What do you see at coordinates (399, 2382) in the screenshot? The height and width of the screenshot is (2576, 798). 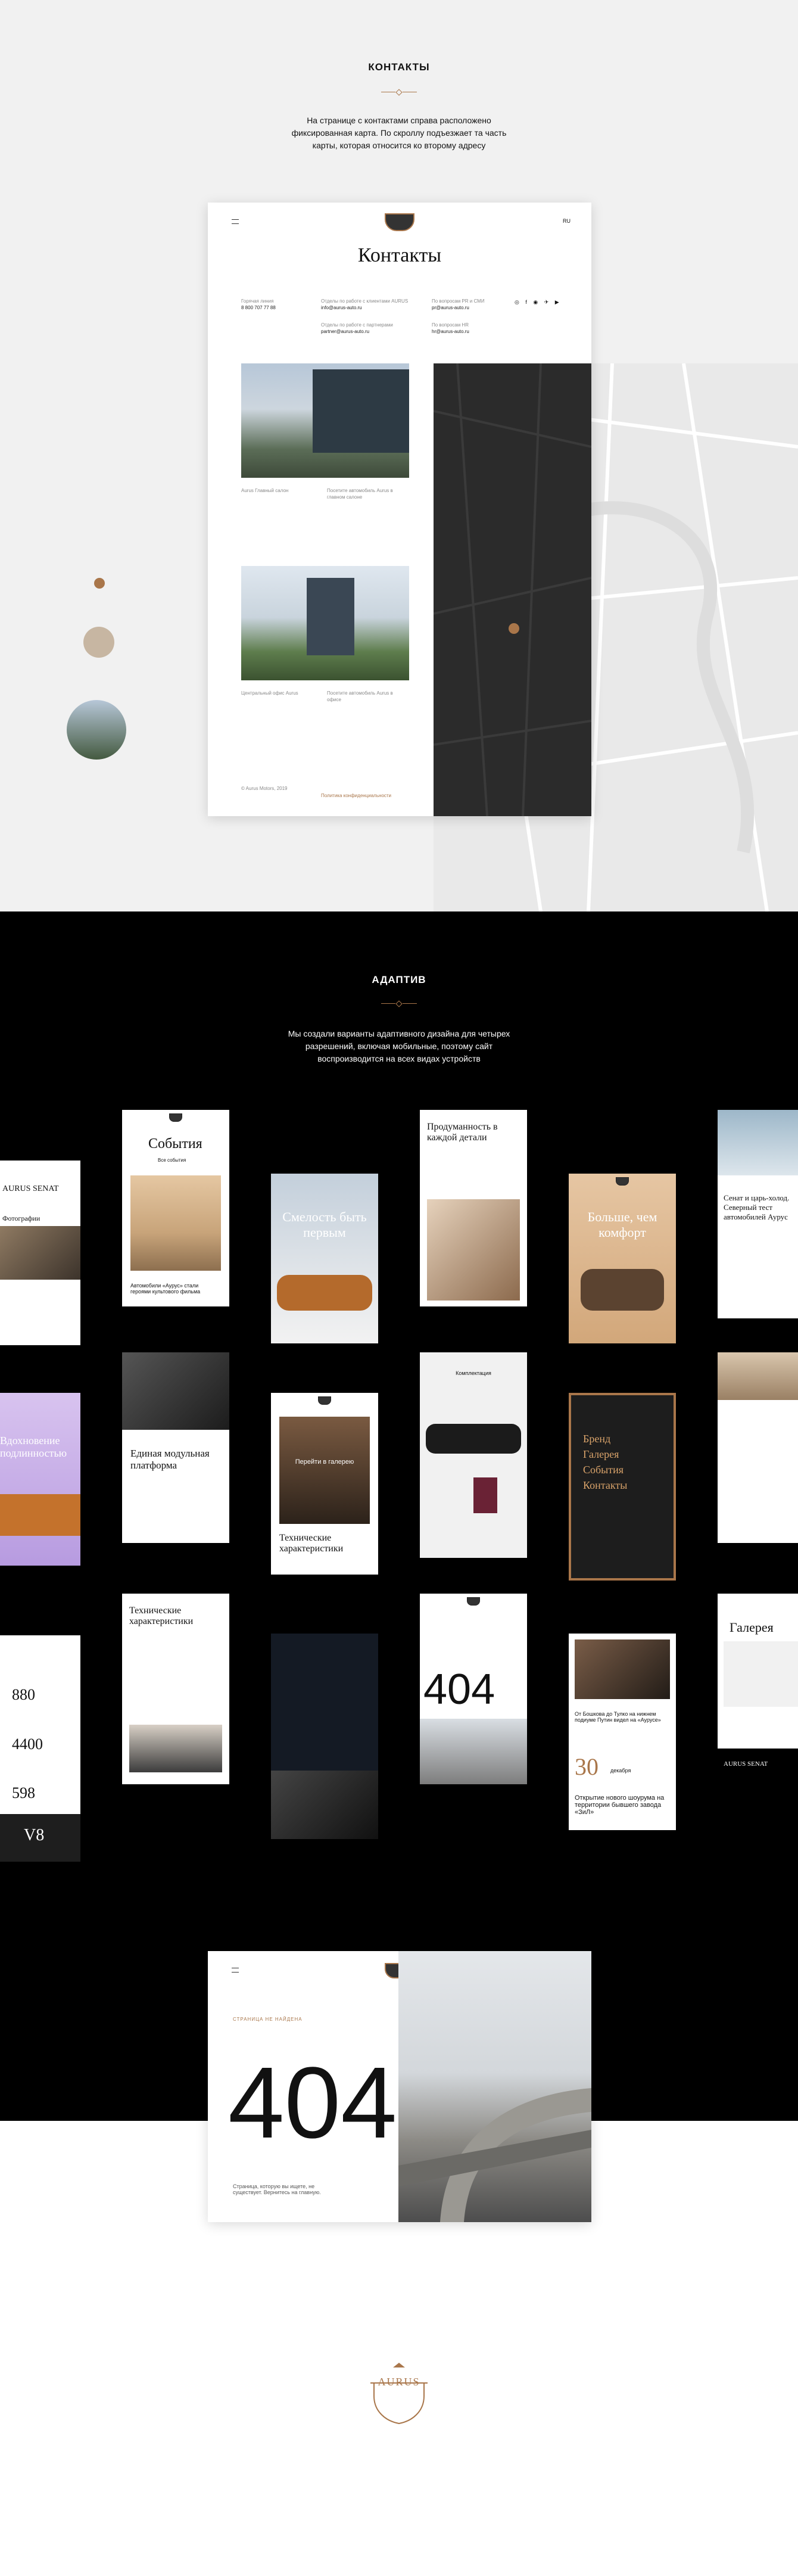 I see `logo-text: AURUS` at bounding box center [399, 2382].